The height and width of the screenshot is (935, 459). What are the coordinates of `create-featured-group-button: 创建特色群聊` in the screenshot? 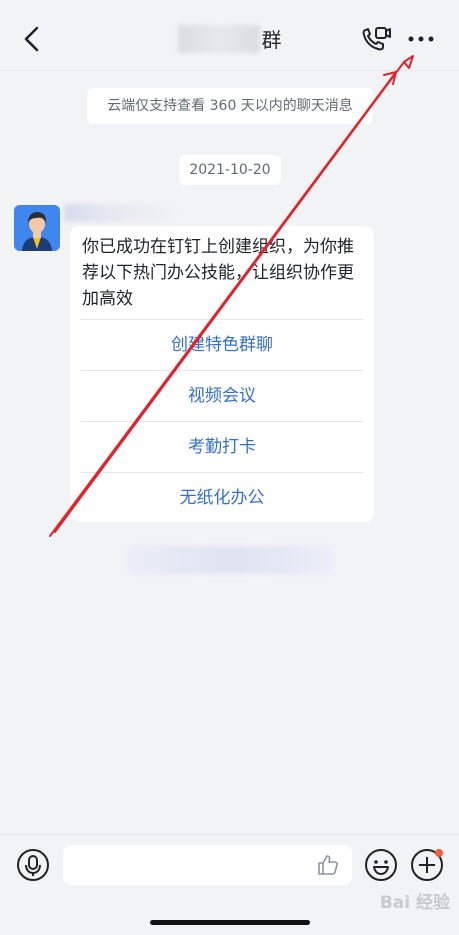 It's located at (222, 345).